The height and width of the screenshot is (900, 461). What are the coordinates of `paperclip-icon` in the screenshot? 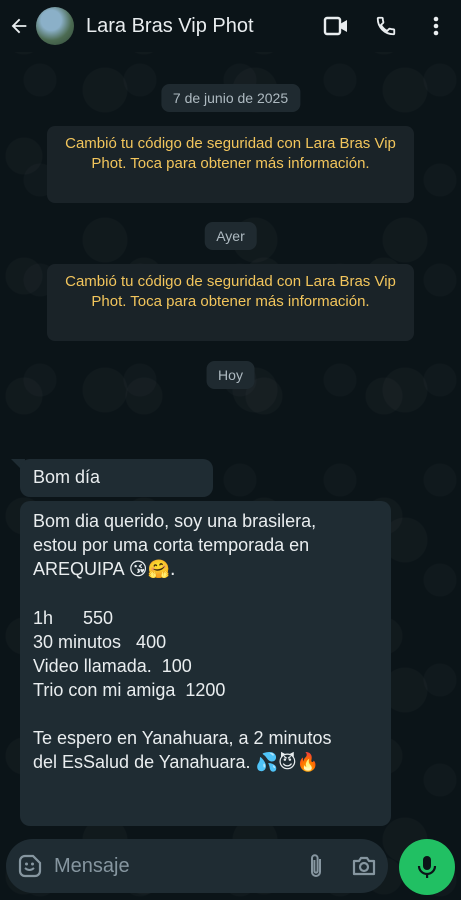 It's located at (316, 865).